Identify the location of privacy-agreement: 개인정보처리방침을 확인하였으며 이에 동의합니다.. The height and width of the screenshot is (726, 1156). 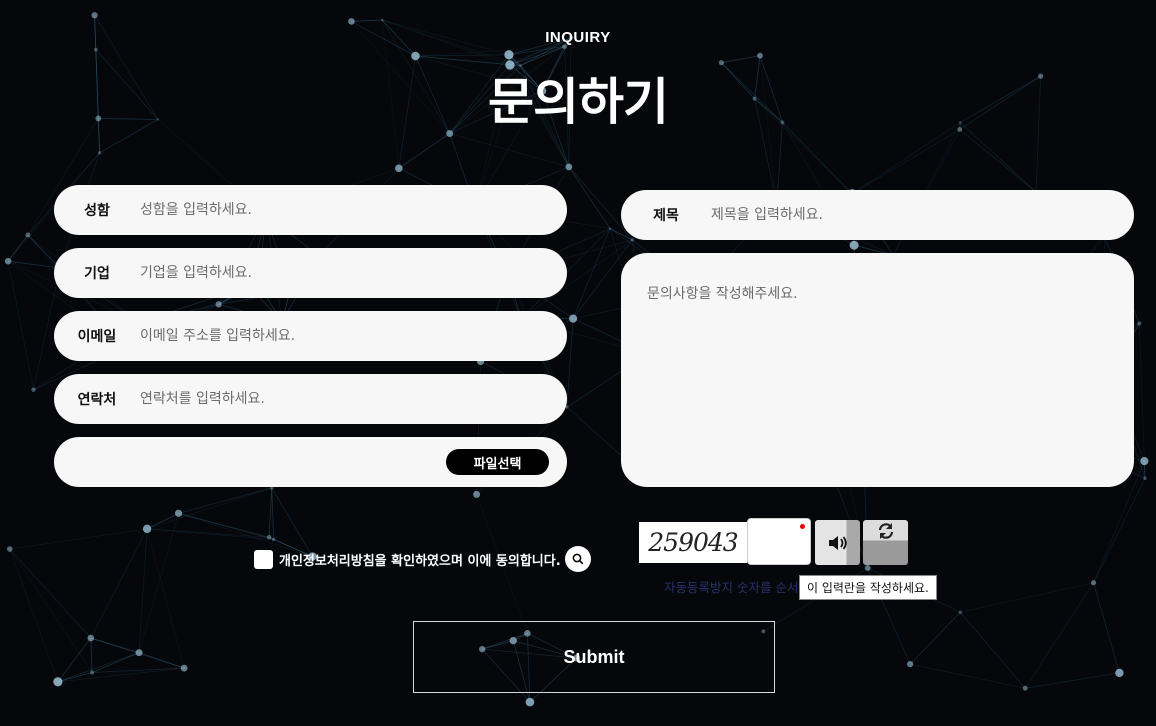
(422, 559).